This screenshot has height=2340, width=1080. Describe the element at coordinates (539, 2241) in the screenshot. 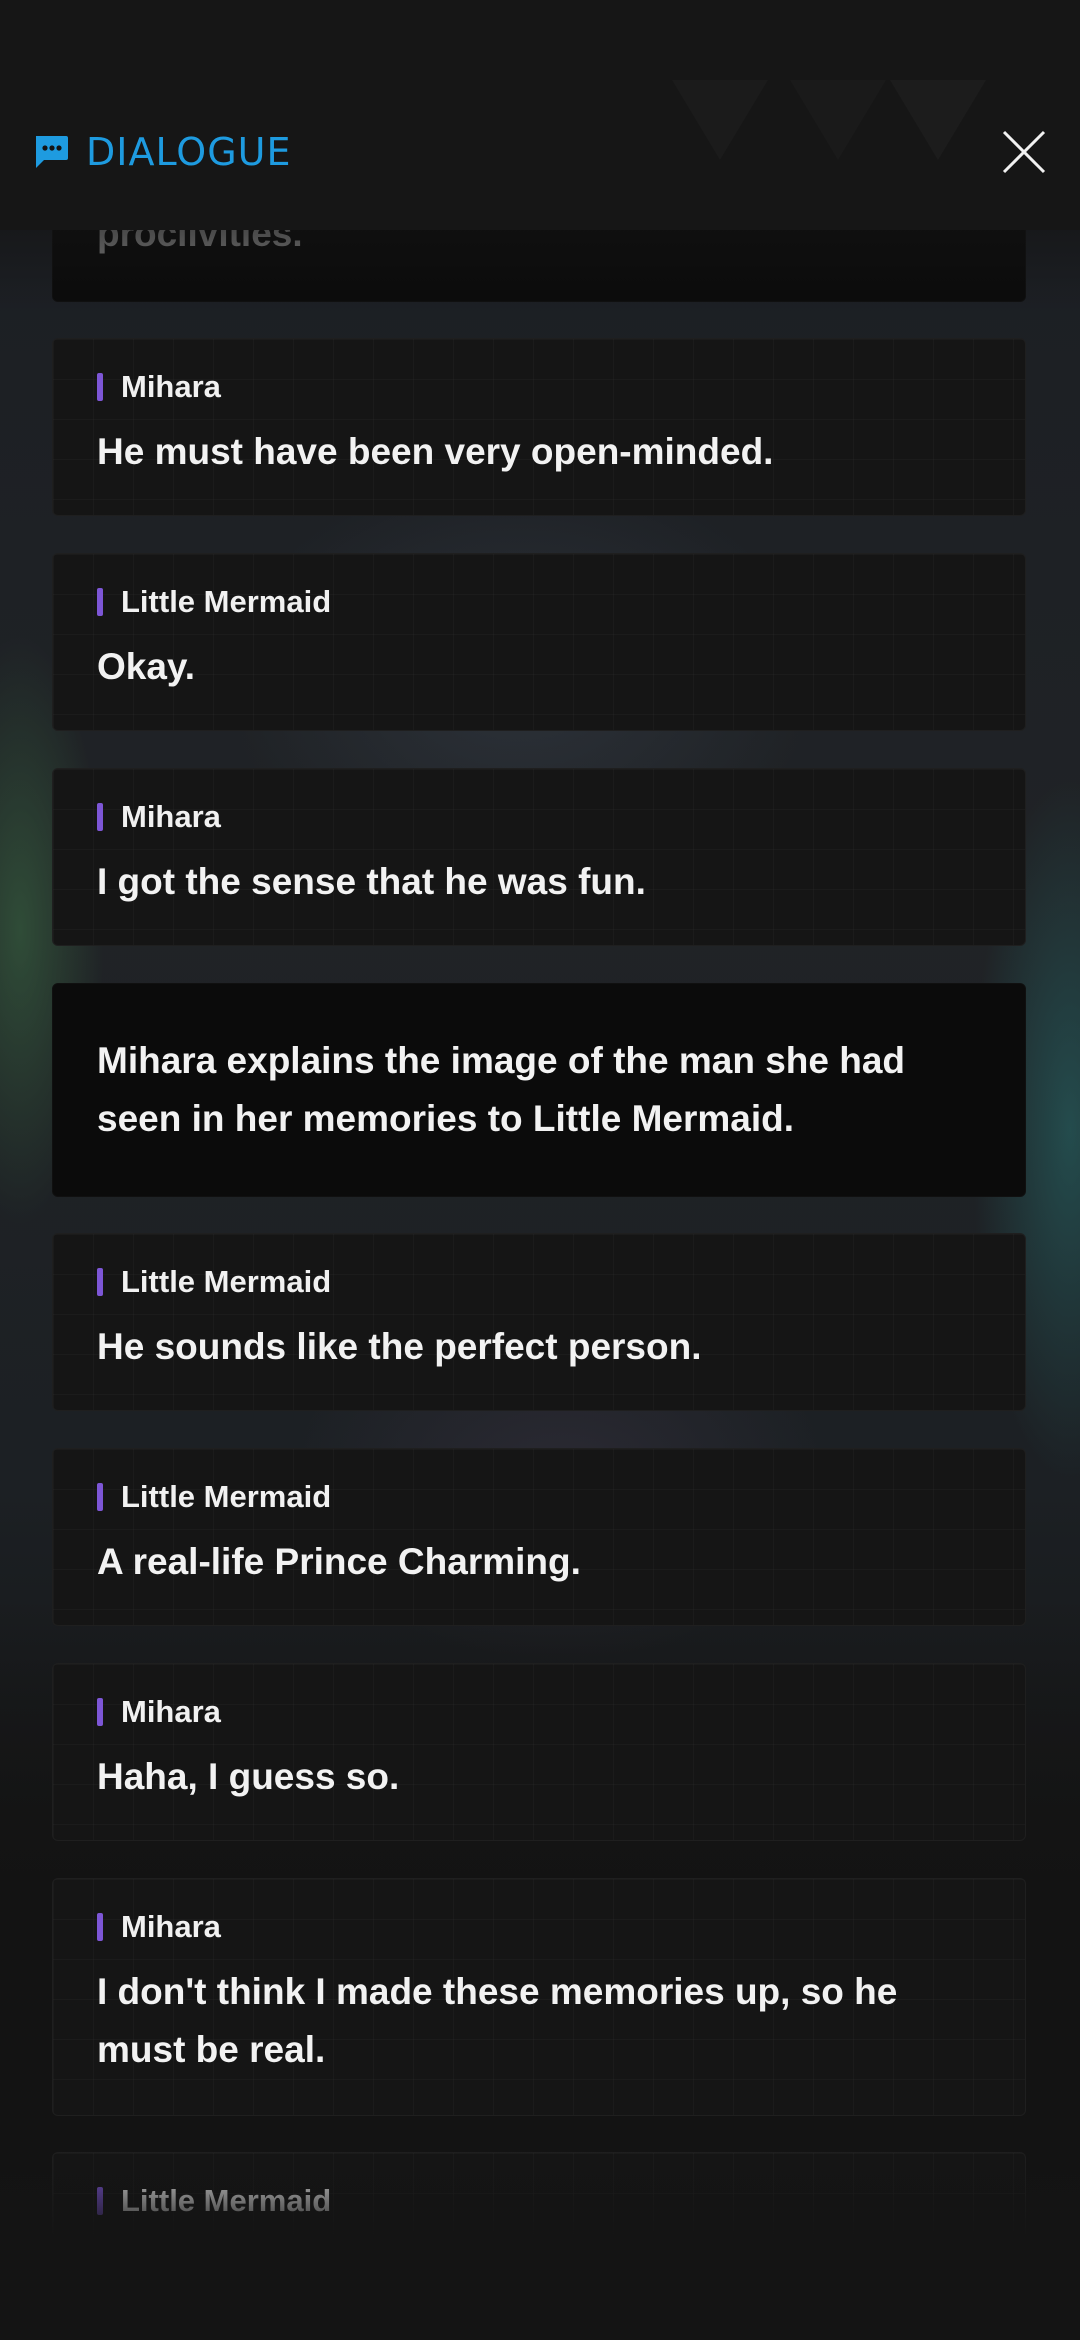

I see `dialogue-entry: Little Mermaid` at that location.